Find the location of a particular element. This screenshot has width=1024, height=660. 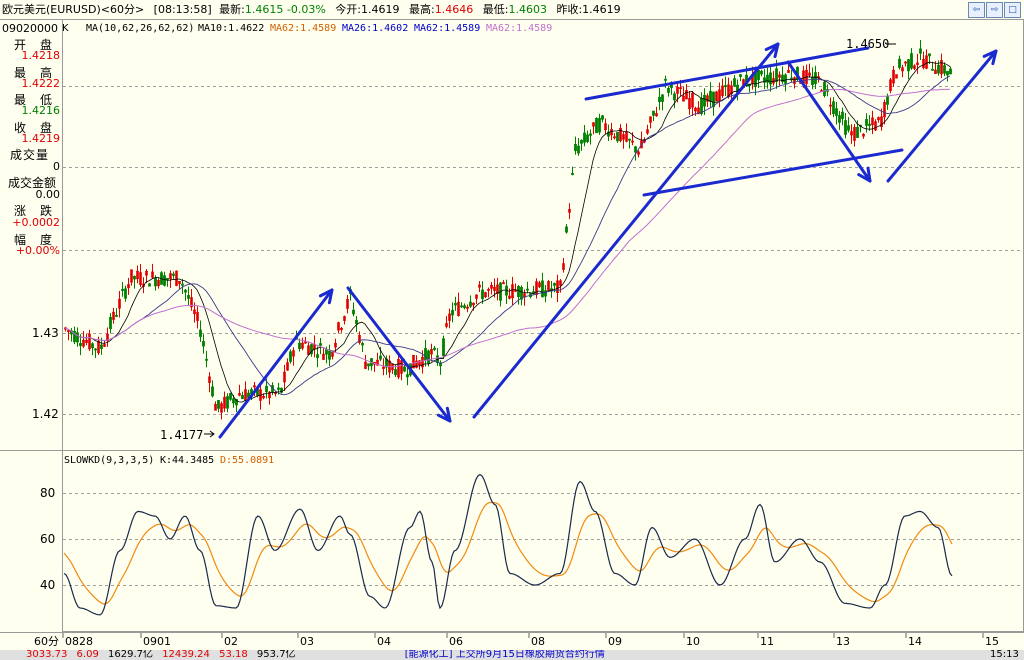

kd-tick-label: 80 is located at coordinates (47, 493).